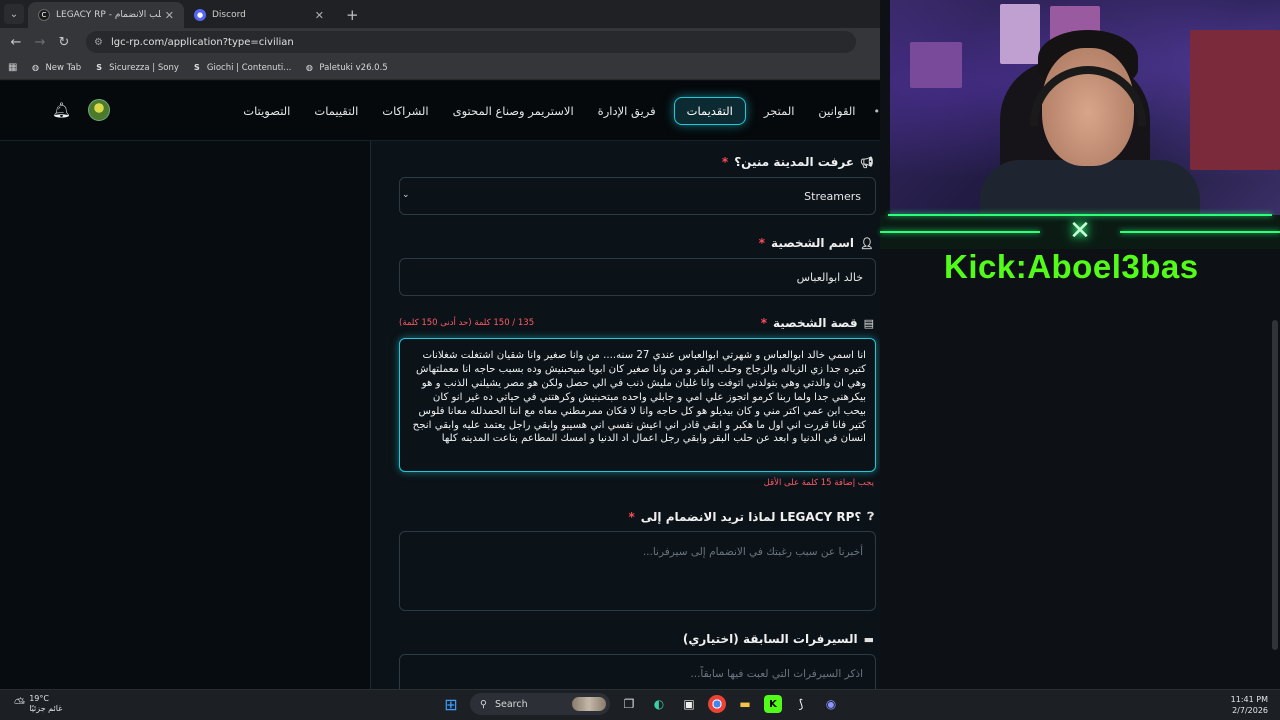 The width and height of the screenshot is (1280, 720). I want to click on word-count: 135 / 150 كلمة (حد أدنى 150 كلمة), so click(467, 323).